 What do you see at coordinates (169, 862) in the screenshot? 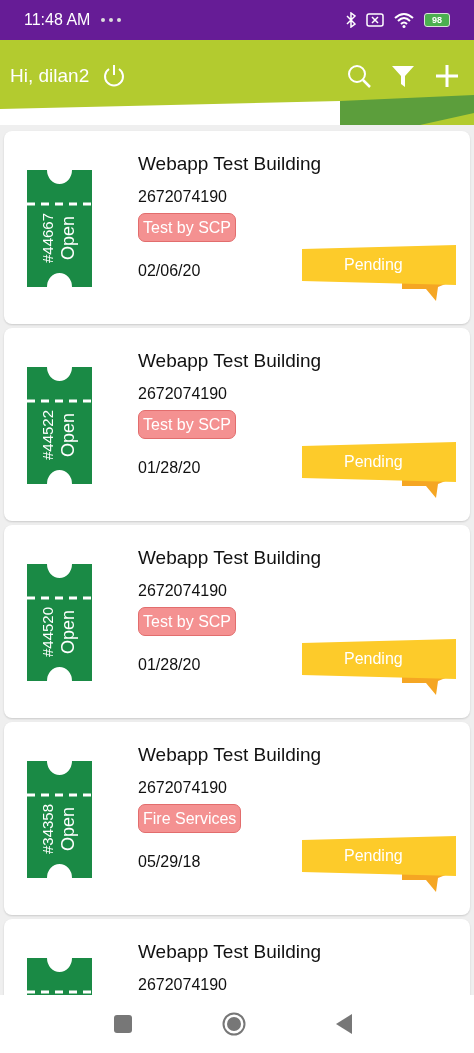
I see `ticket-date: 05/29/18` at bounding box center [169, 862].